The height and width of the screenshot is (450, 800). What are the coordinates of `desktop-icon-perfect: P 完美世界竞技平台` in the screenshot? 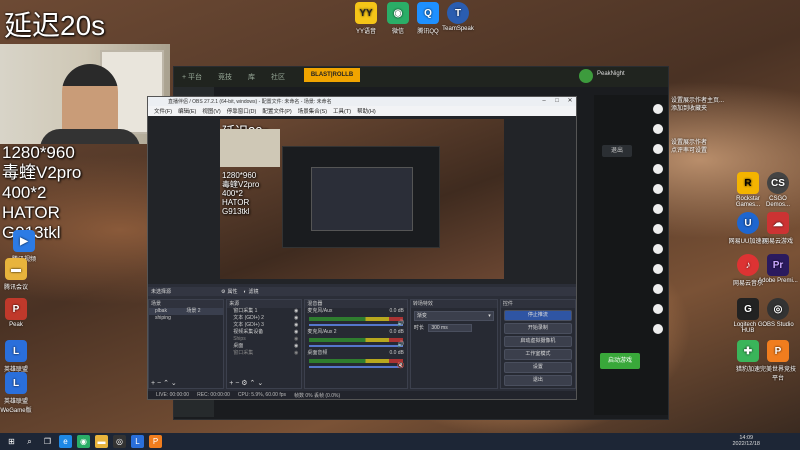 It's located at (778, 361).